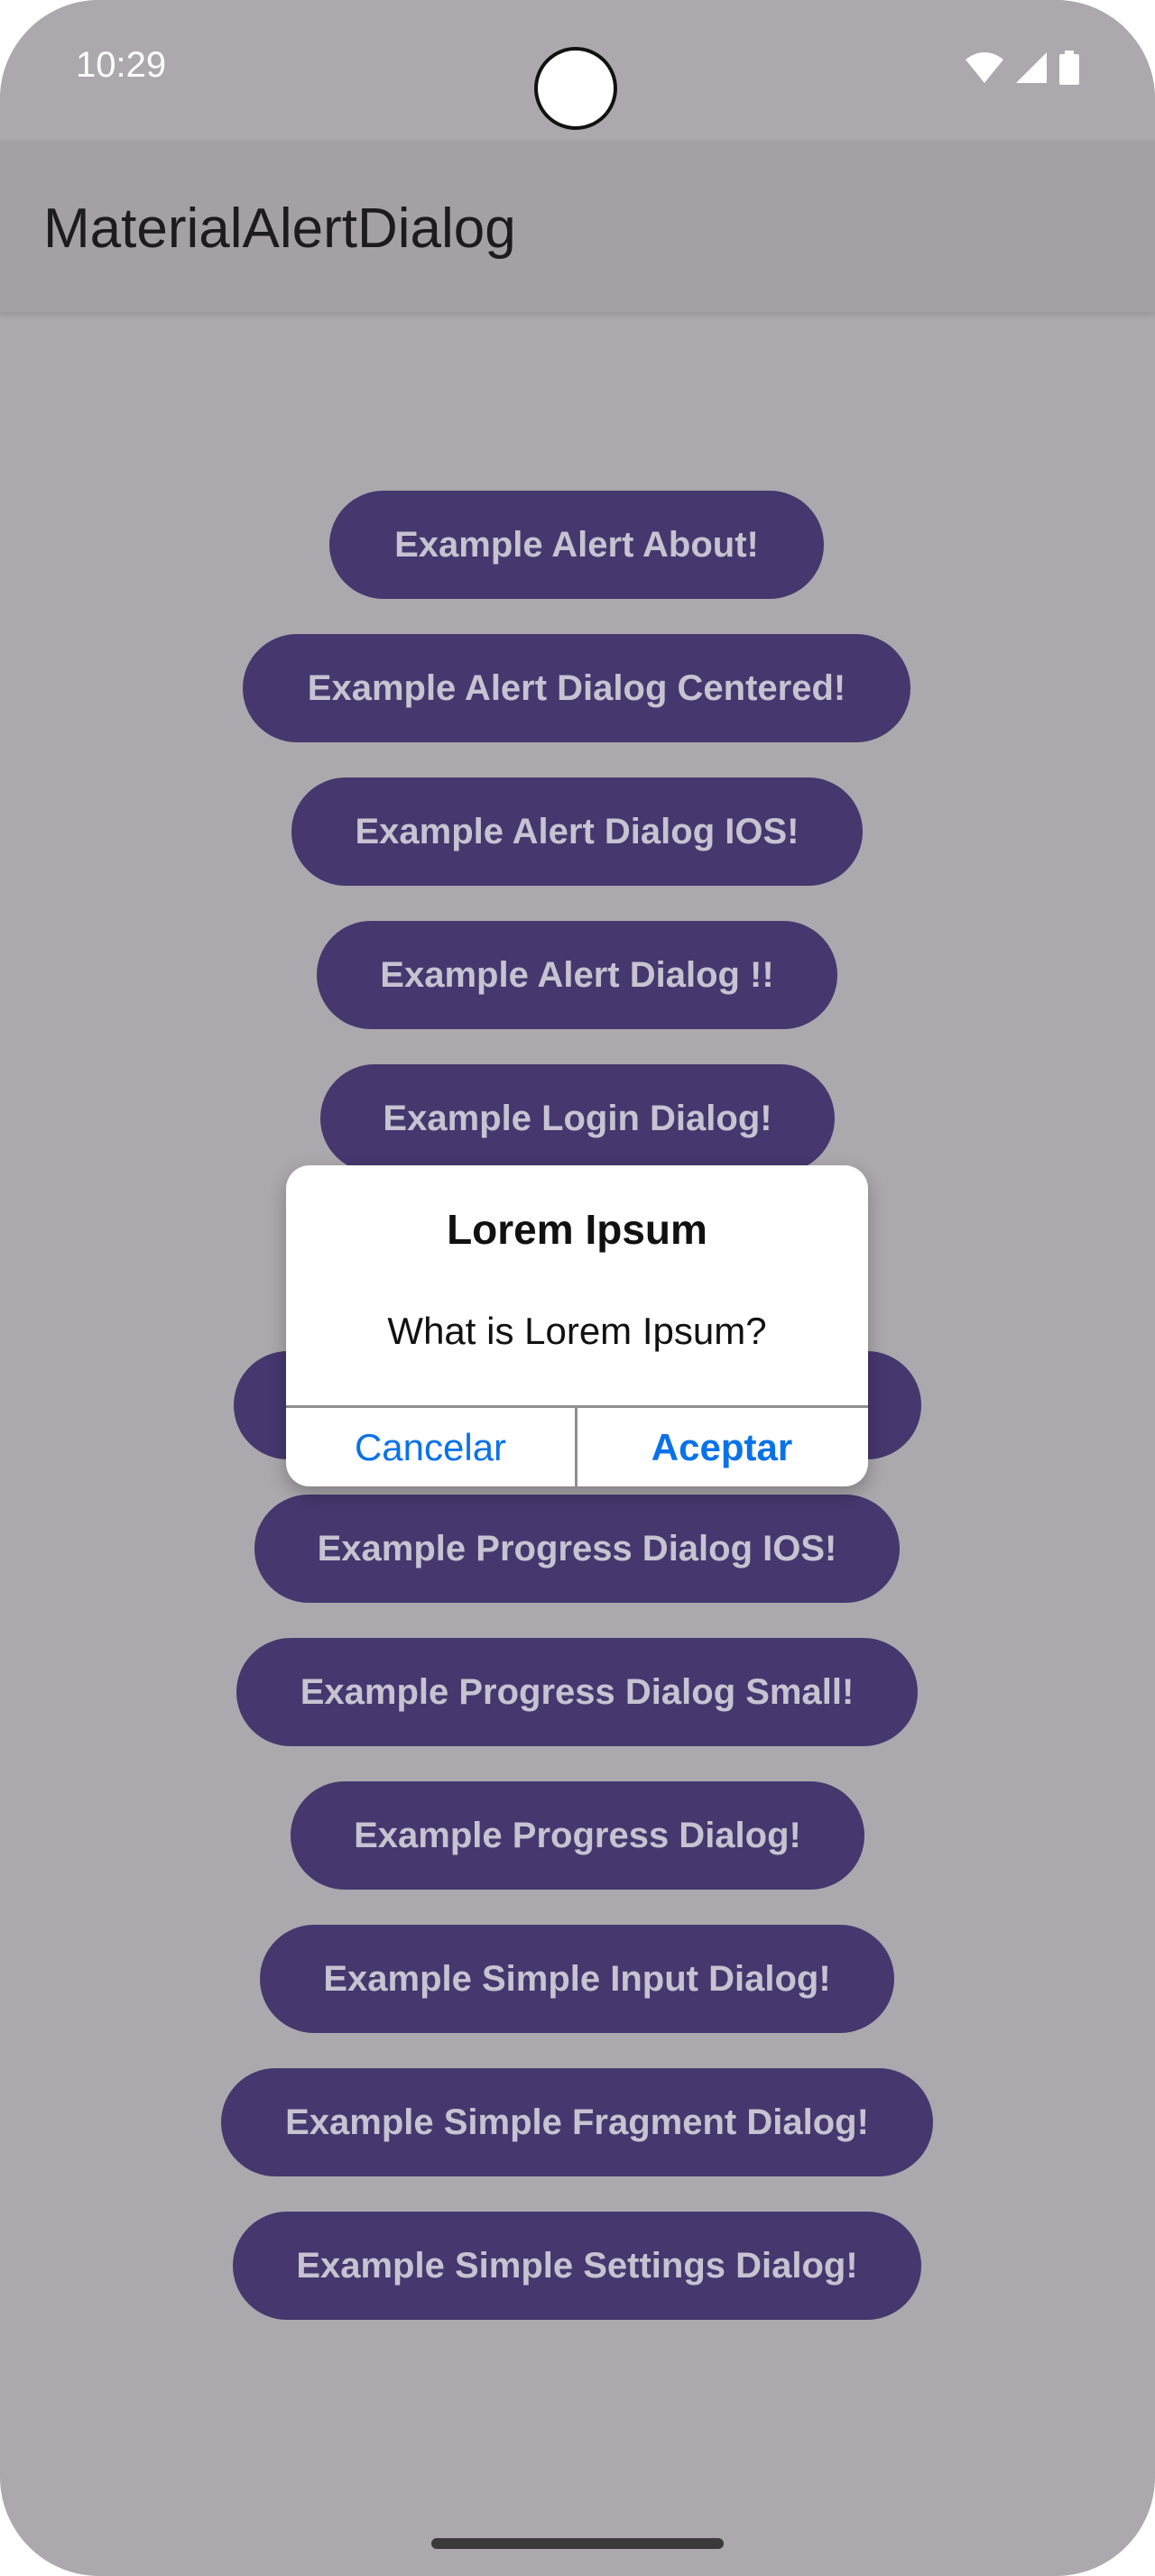  I want to click on example-progress-dialog-ios-button: Example Progress Dialog IOS!, so click(577, 1549).